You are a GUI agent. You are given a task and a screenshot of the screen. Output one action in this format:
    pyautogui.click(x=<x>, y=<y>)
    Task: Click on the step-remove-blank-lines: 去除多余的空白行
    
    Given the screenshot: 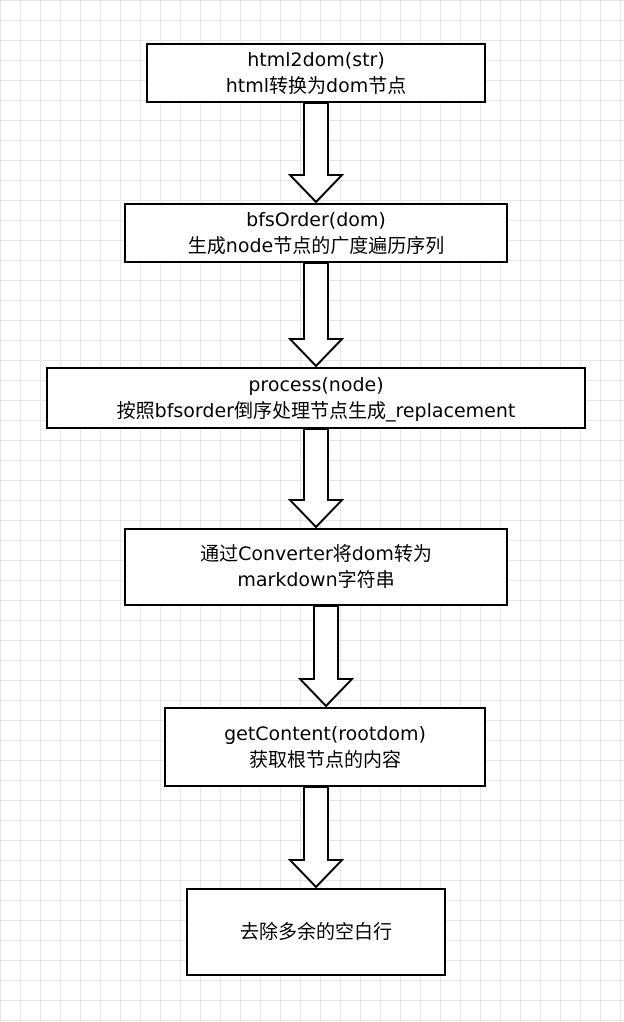 What is the action you would take?
    pyautogui.click(x=316, y=932)
    